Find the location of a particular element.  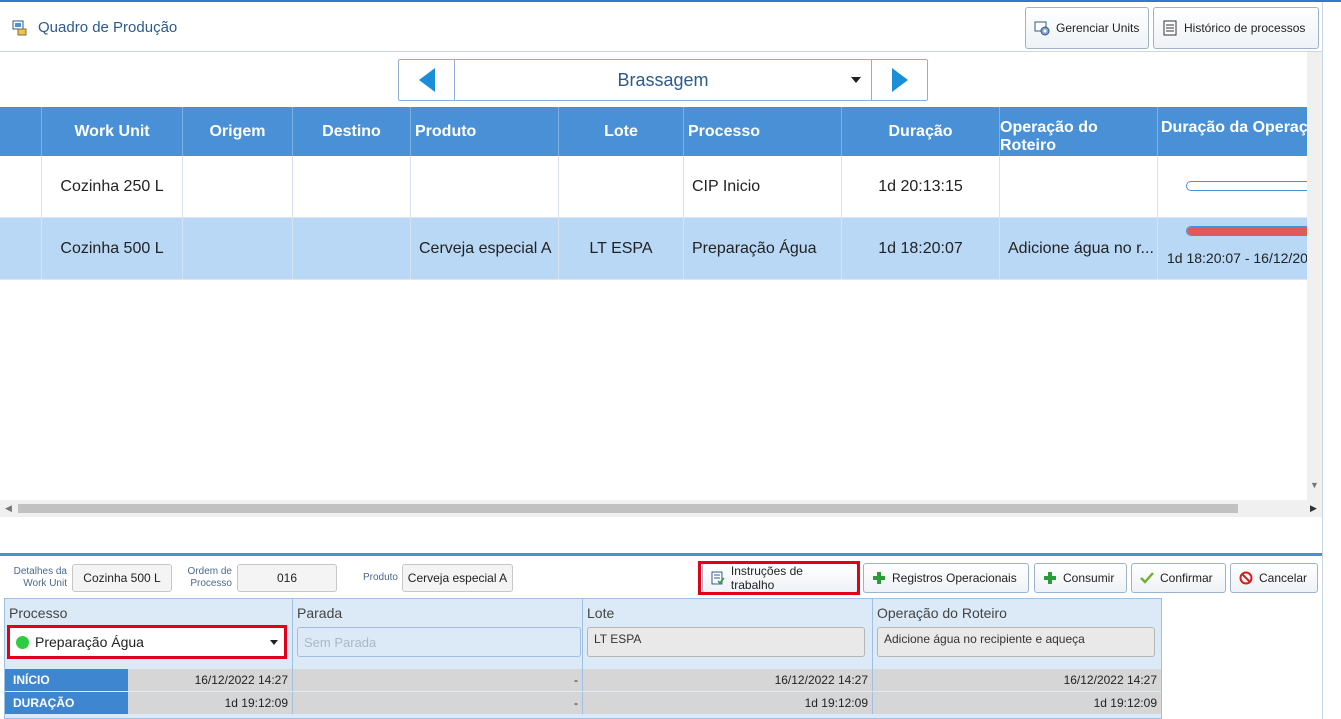

cell-lote: LT ESPA is located at coordinates (621, 248).